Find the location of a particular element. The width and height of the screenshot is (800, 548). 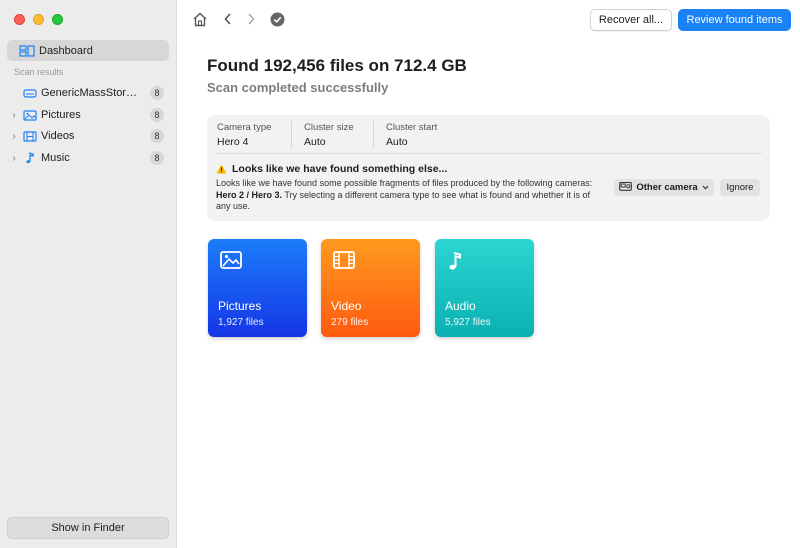

close-window-button is located at coordinates (19, 19).